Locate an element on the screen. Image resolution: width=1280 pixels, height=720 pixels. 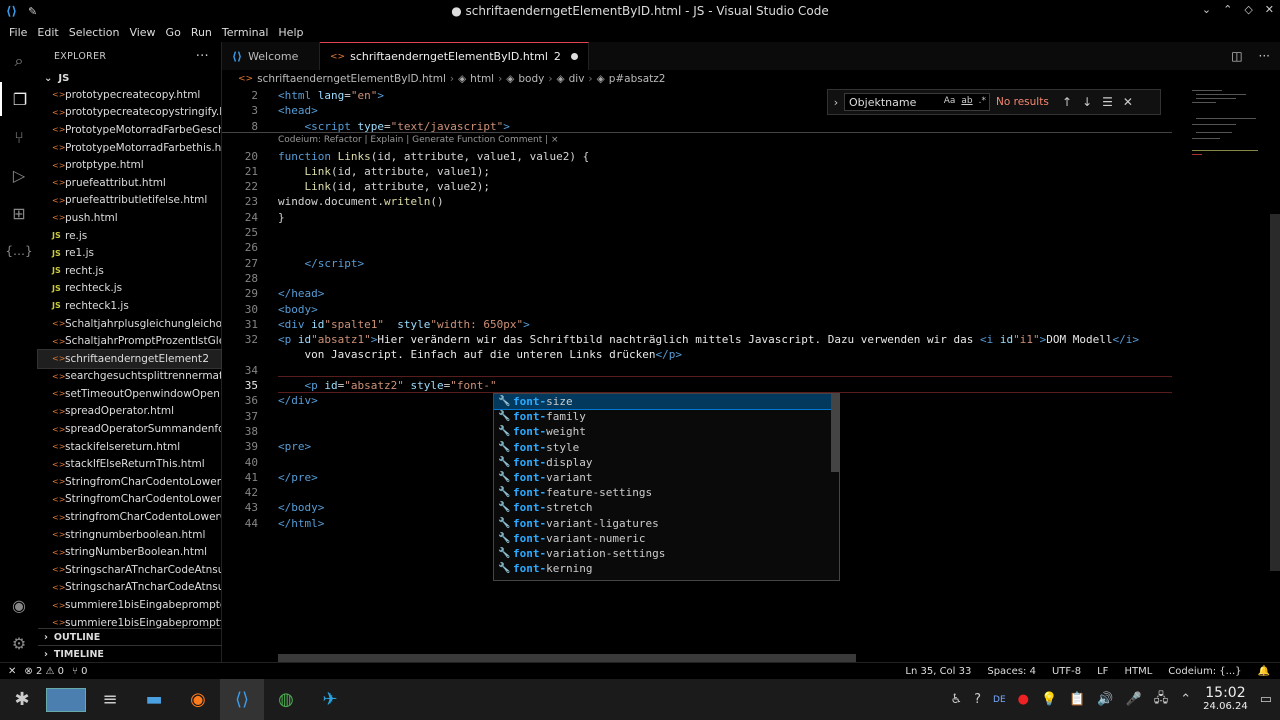
timeline-section: › TIMELINE is located at coordinates (130, 653).